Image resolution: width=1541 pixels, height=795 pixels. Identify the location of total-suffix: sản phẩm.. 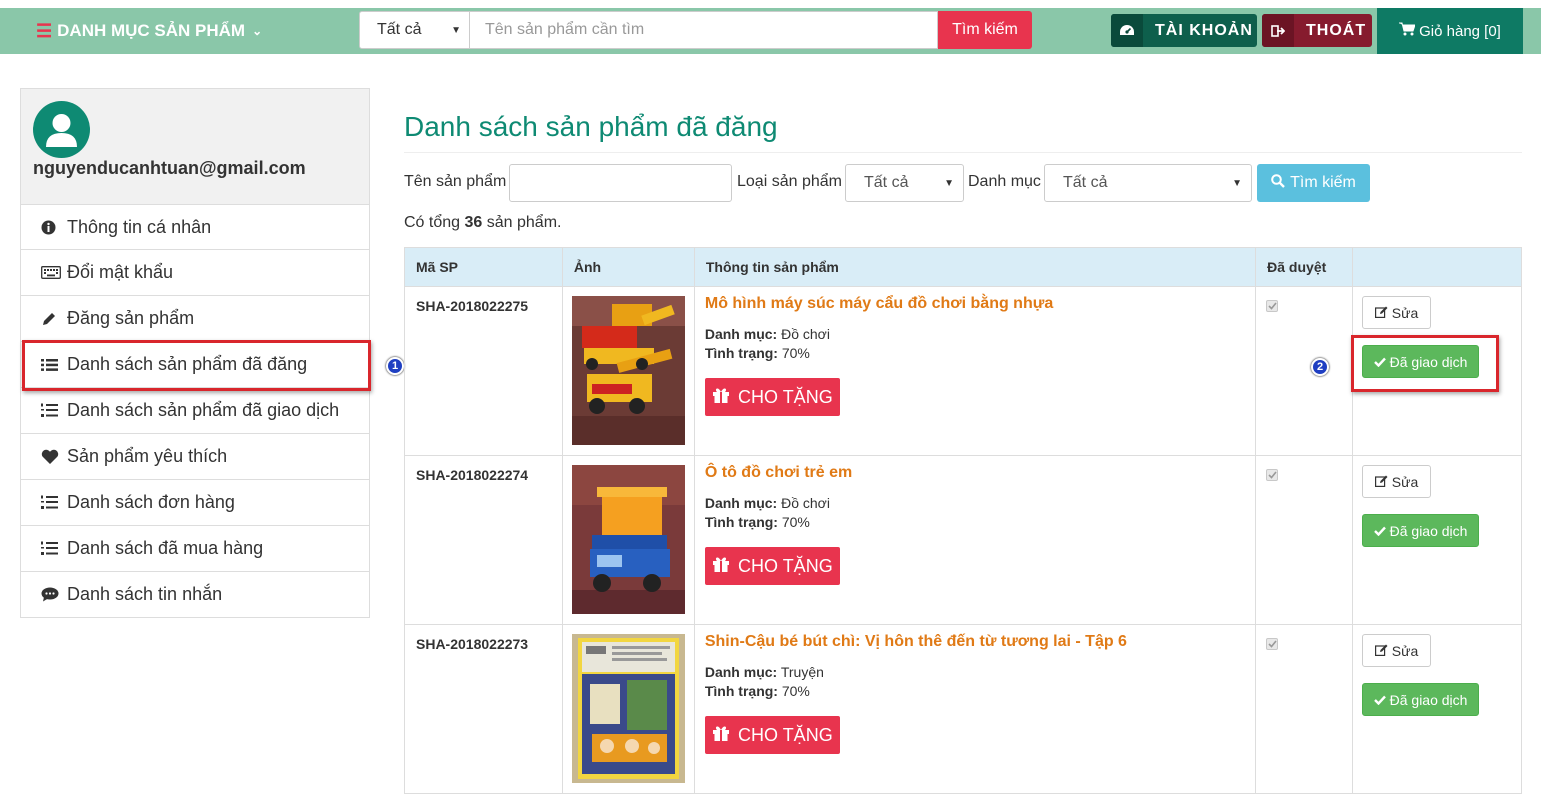
(524, 222).